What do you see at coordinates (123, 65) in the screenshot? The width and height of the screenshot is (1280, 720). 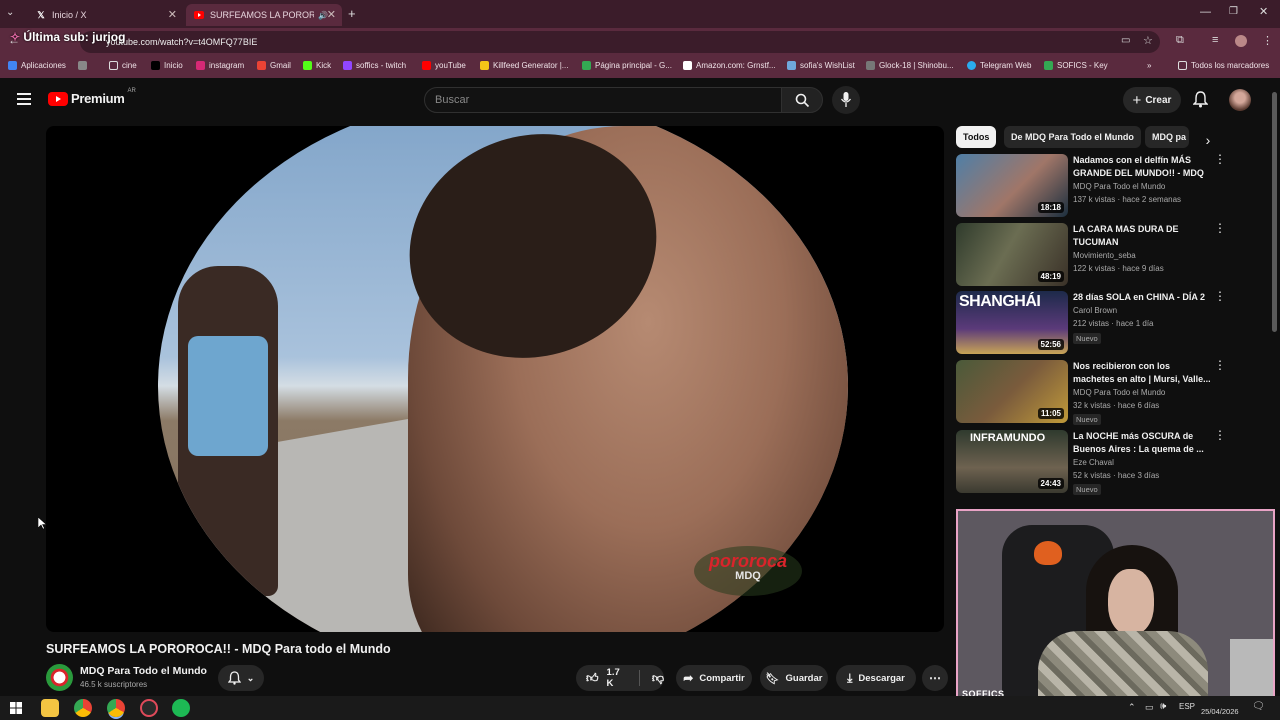 I see `bookmark-cine: cine` at bounding box center [123, 65].